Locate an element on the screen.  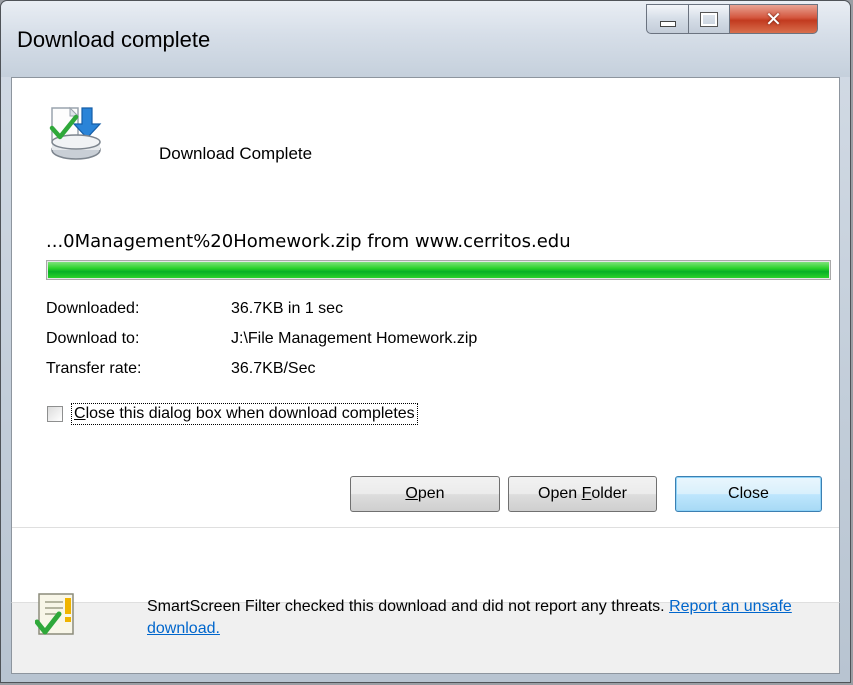
close-on-complete-checkbox is located at coordinates (55, 414).